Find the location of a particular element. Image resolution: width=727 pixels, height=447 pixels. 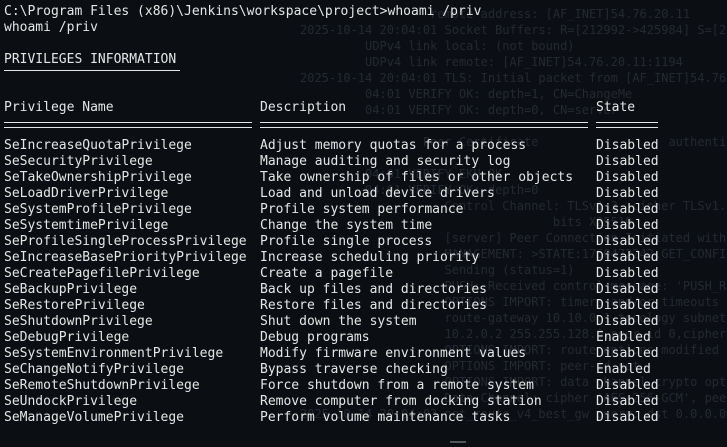

privilege-name: SeIncreaseQuotaPrivilege is located at coordinates (98, 145).